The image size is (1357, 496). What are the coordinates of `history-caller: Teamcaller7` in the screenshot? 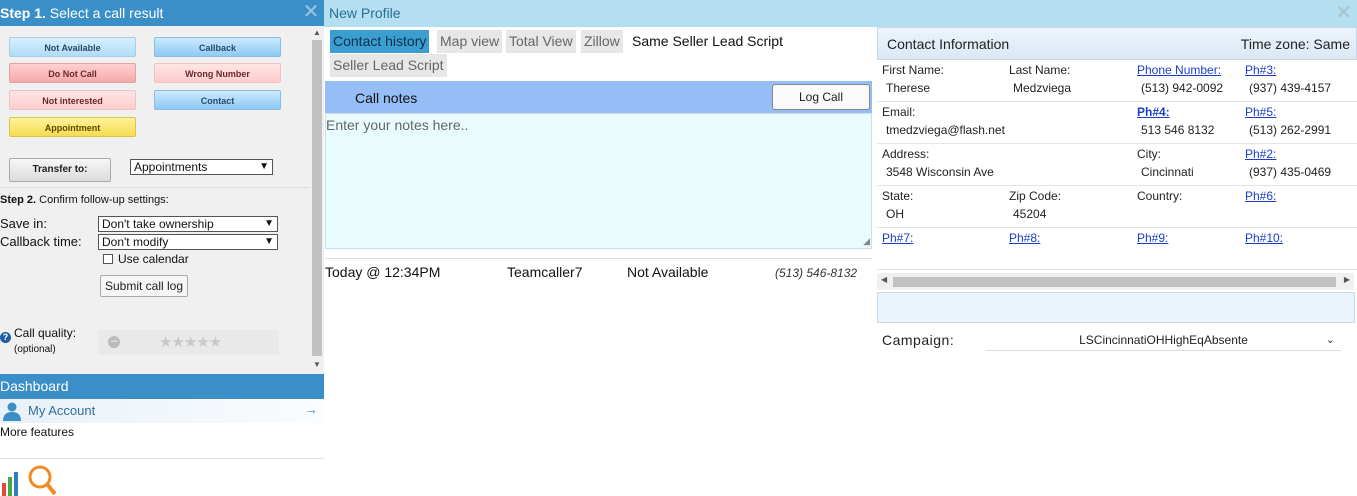 It's located at (545, 272).